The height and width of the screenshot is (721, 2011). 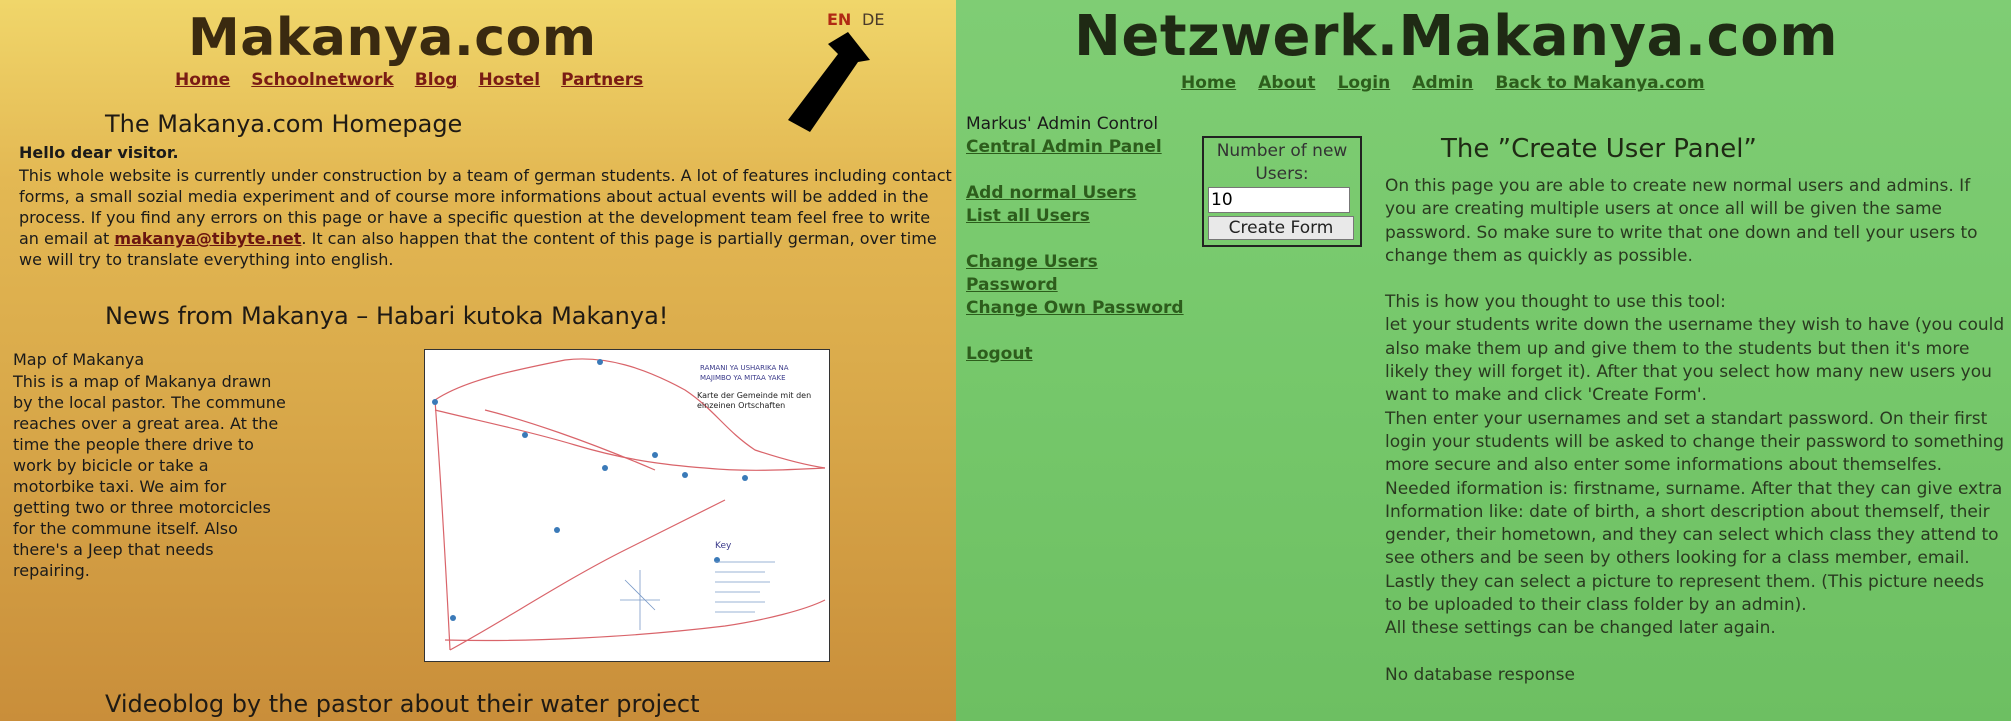 What do you see at coordinates (510, 80) in the screenshot?
I see `nav-hostel-link: Hostel` at bounding box center [510, 80].